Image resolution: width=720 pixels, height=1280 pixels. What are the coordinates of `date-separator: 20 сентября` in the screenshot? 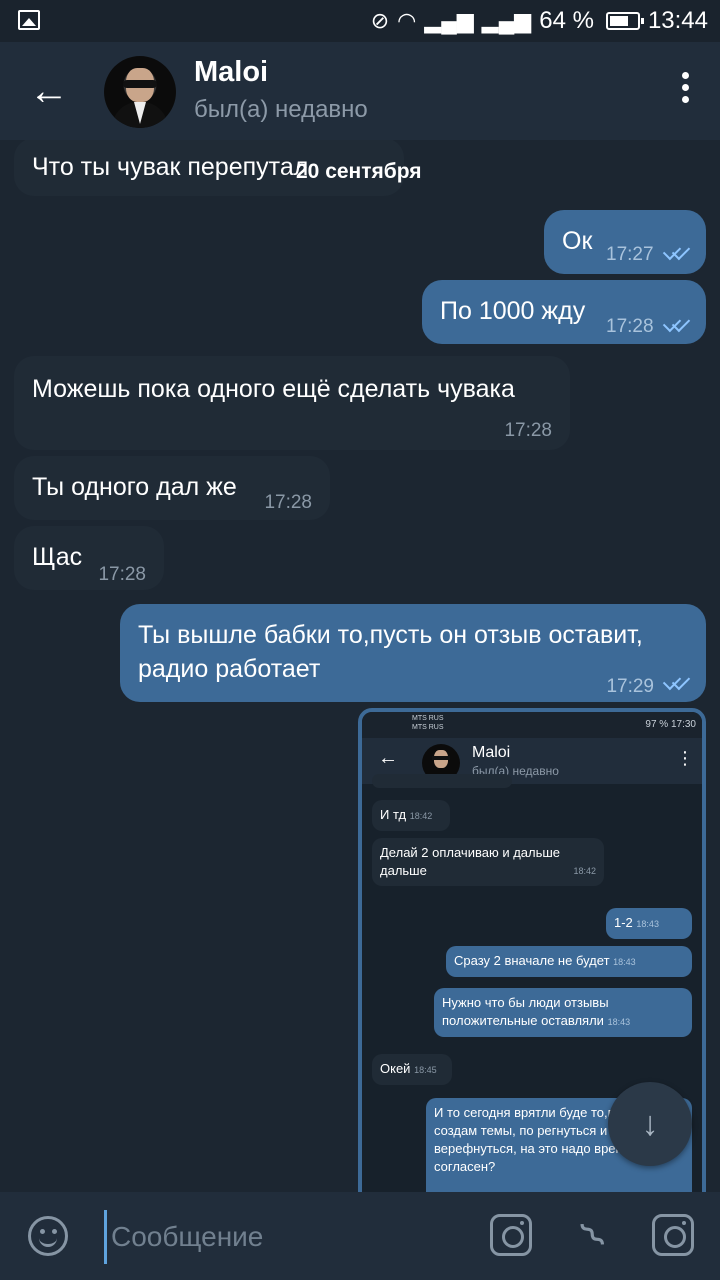 It's located at (359, 171).